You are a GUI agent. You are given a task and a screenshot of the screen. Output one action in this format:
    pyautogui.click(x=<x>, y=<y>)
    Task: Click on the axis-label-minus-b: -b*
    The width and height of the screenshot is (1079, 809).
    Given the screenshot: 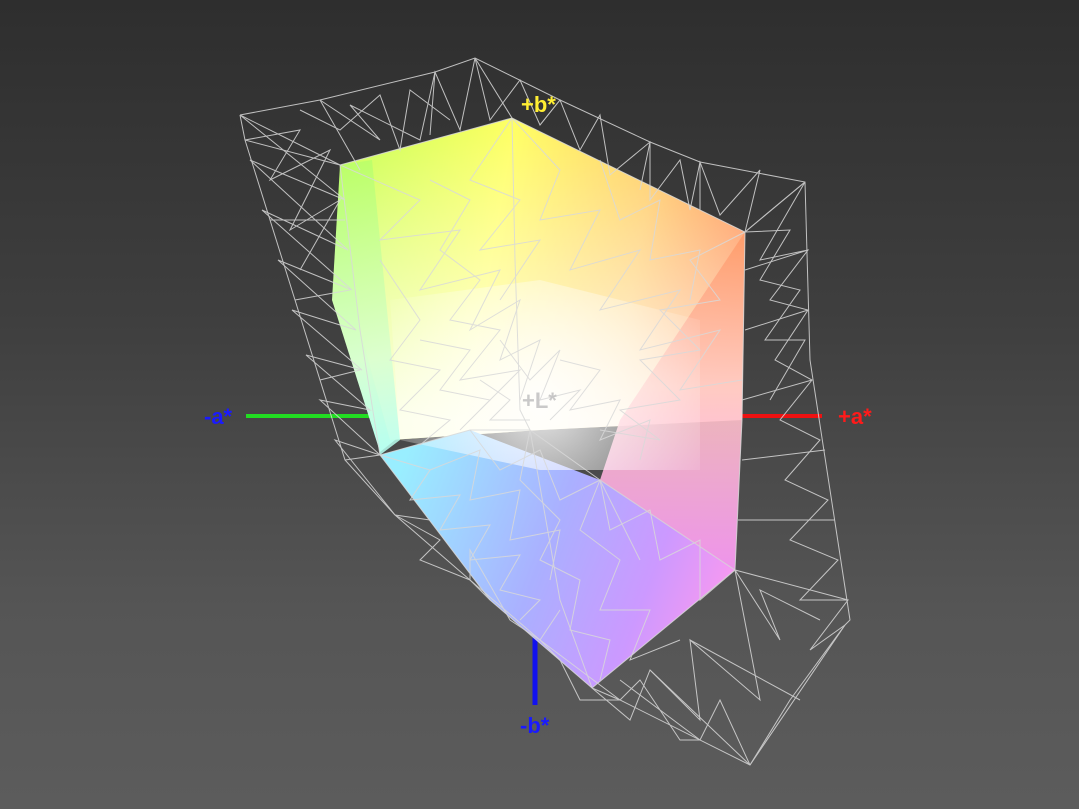 What is the action you would take?
    pyautogui.click(x=535, y=725)
    